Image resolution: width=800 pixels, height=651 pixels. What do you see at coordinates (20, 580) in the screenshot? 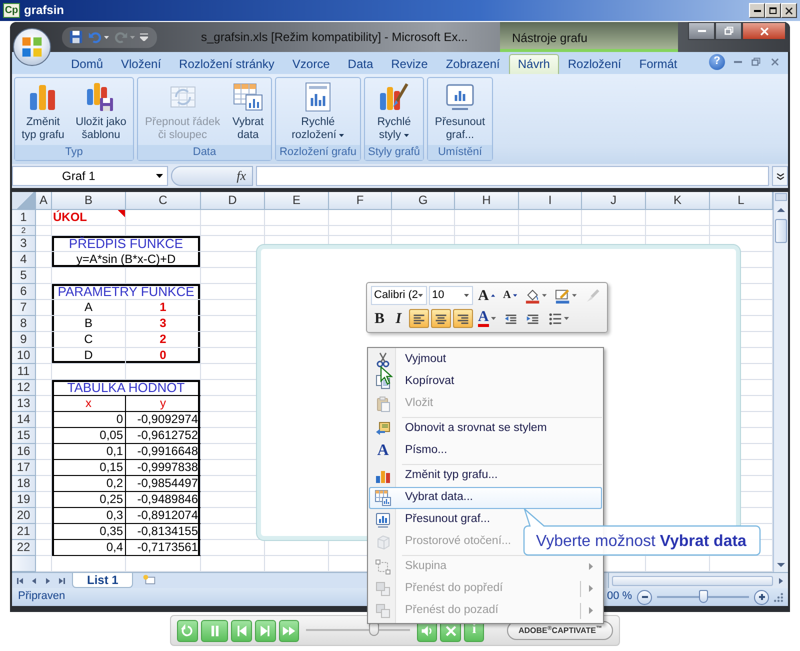
I see `first-sheet-button` at bounding box center [20, 580].